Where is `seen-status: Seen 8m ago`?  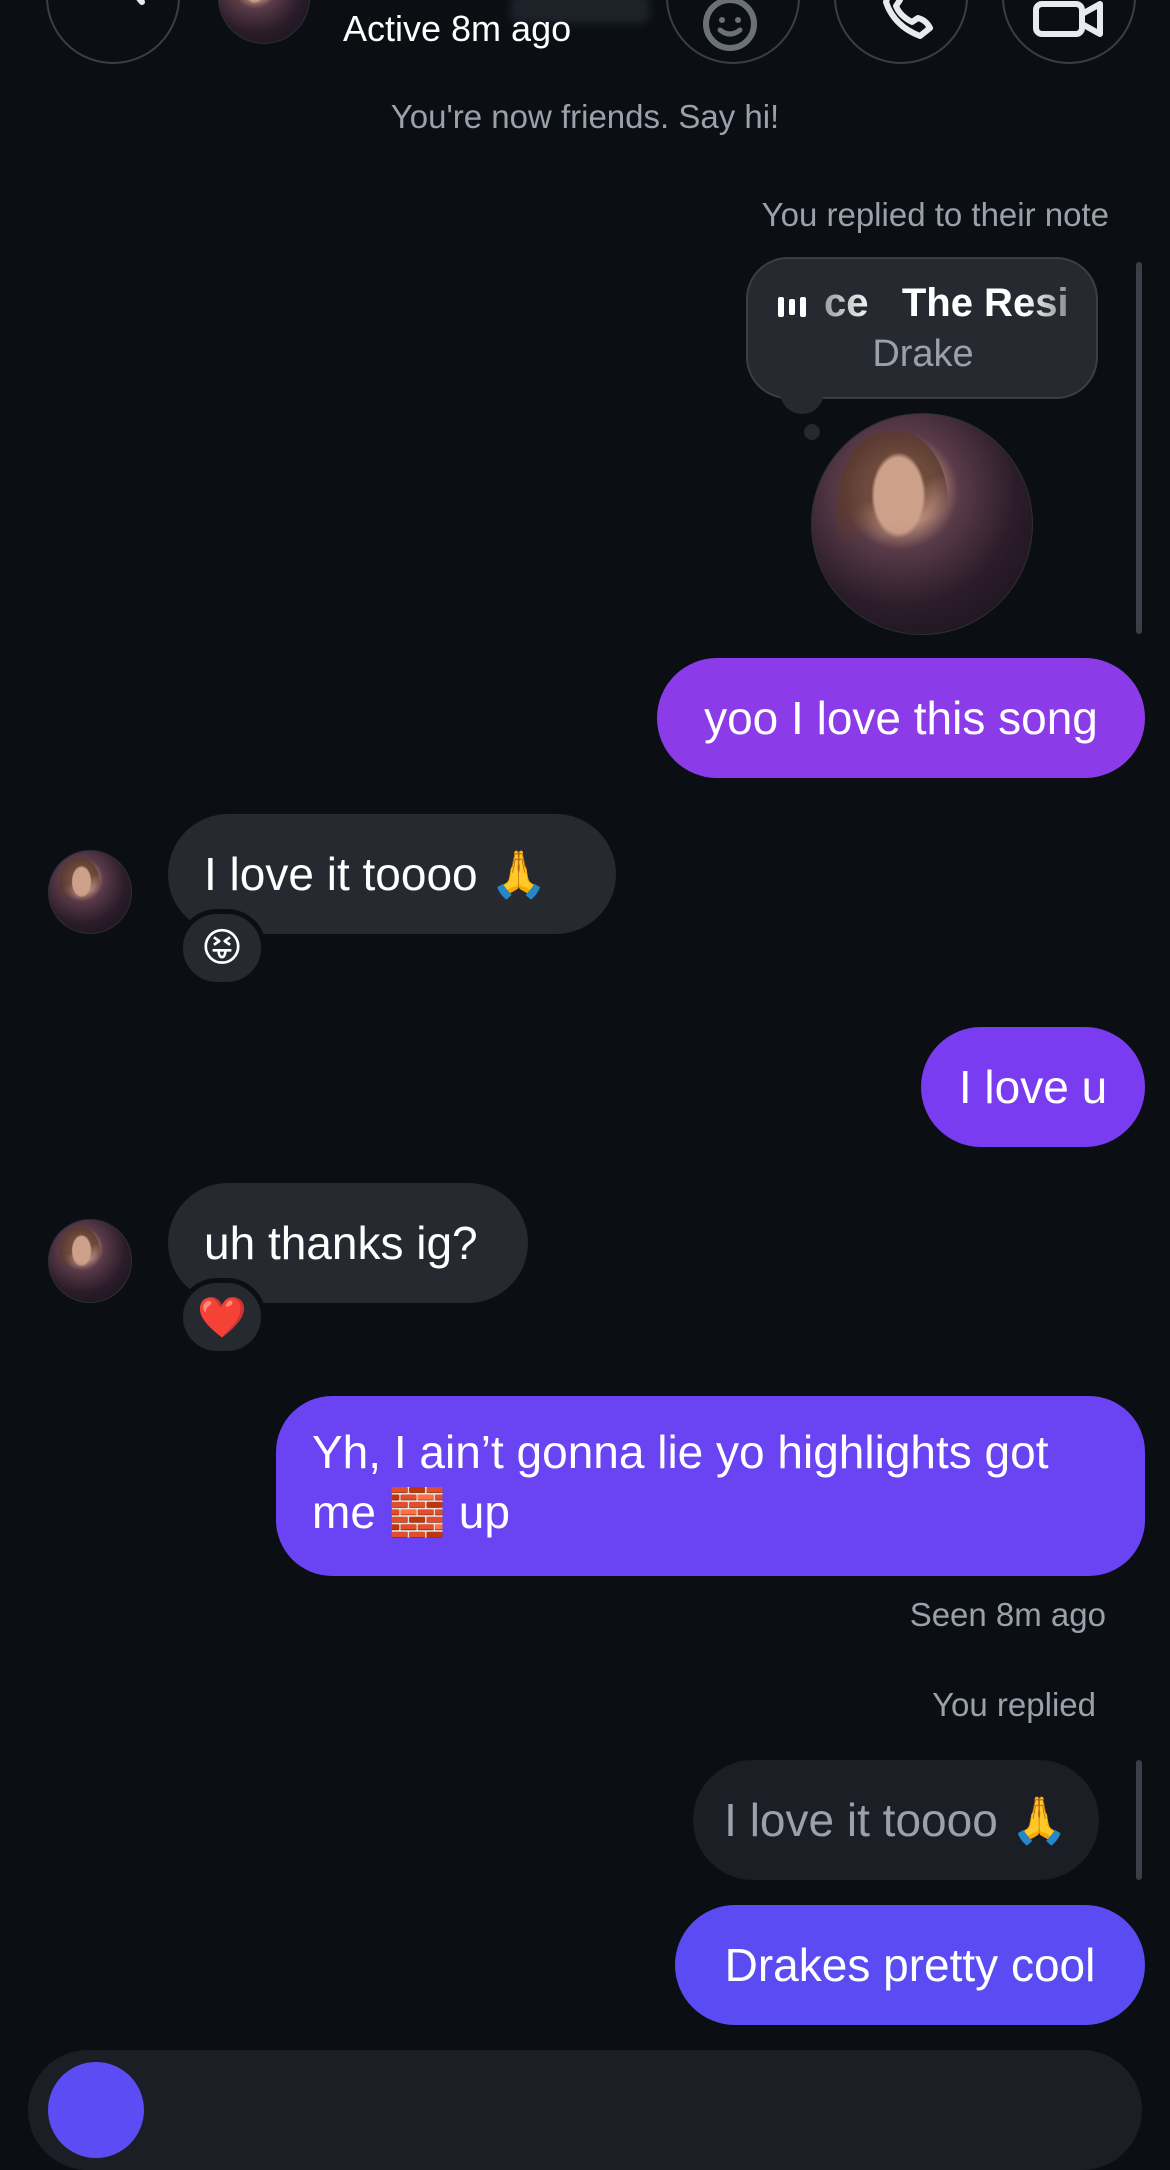
seen-status: Seen 8m ago is located at coordinates (1007, 1614).